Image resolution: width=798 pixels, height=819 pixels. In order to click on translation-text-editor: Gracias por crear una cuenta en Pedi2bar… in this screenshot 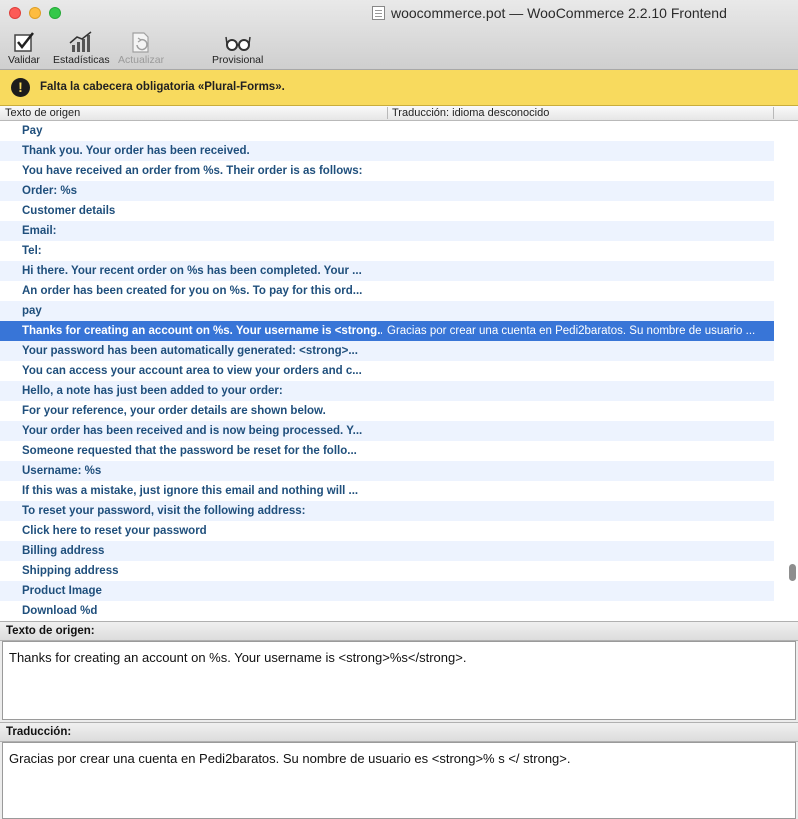, I will do `click(399, 780)`.